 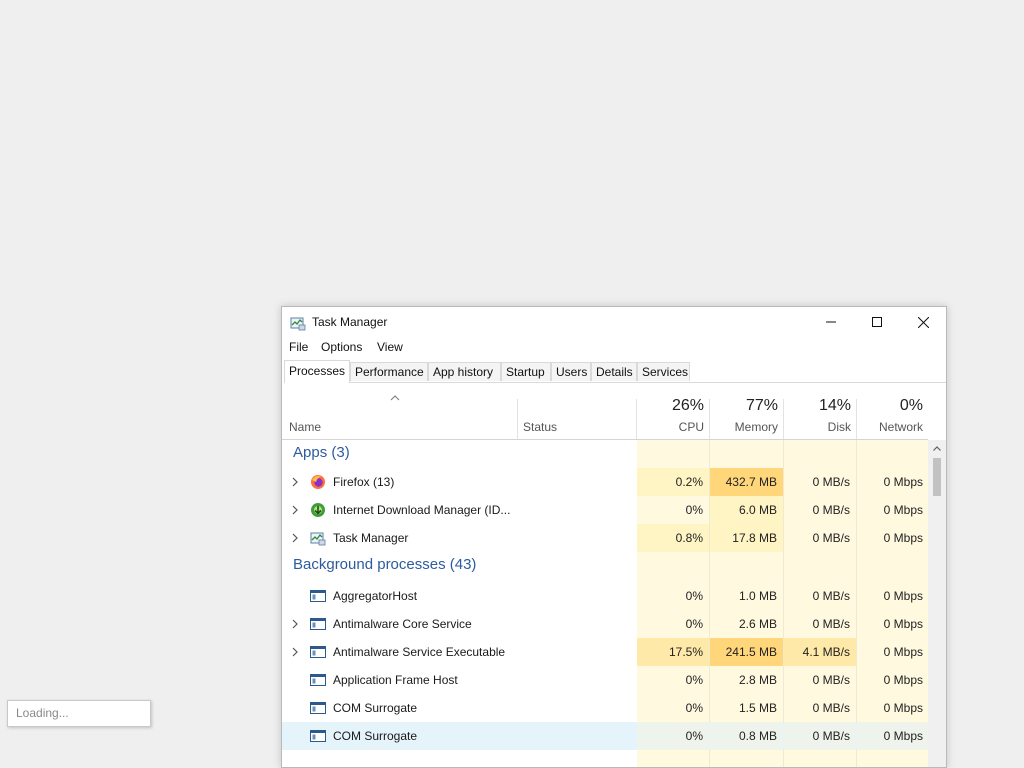 What do you see at coordinates (751, 652) in the screenshot?
I see `memory-value: 241.5 MB` at bounding box center [751, 652].